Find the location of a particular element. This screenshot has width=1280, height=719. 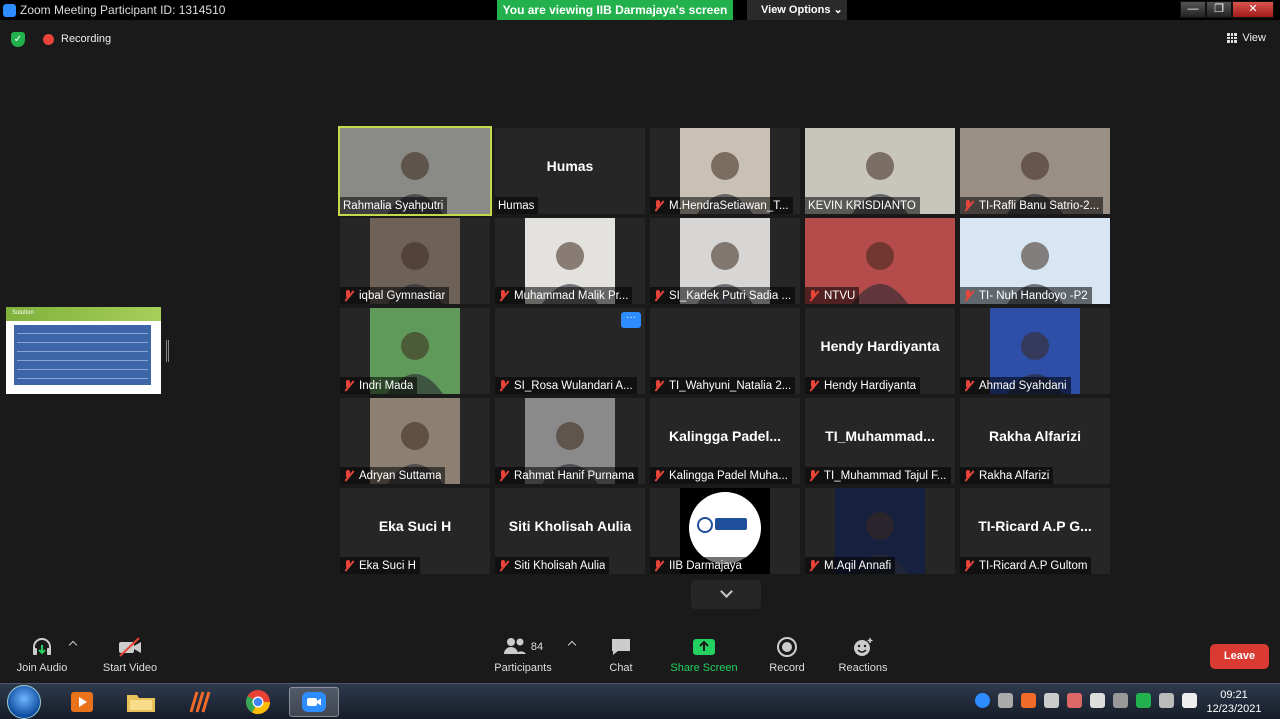

participant-tile: Siti Kholisah Aulia Siti Kholisah Aulia is located at coordinates (570, 531).